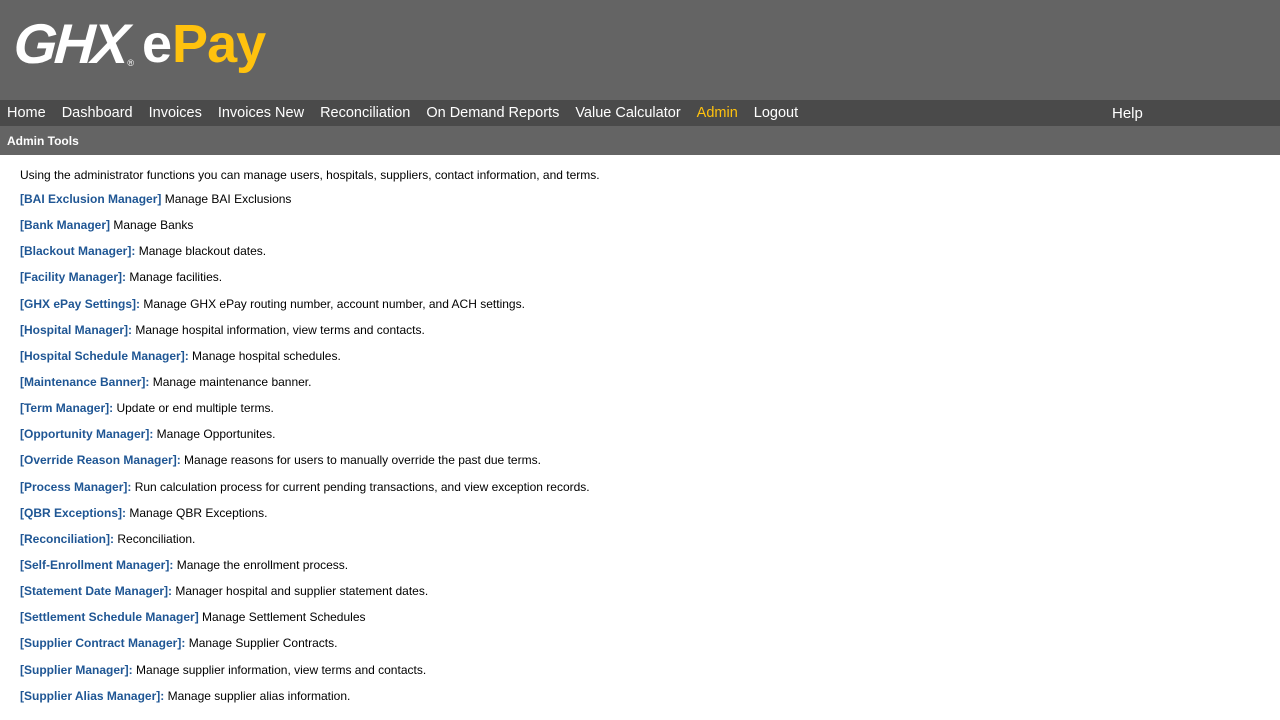 This screenshot has height=720, width=1280. Describe the element at coordinates (27, 113) in the screenshot. I see `nav-home: Home` at that location.